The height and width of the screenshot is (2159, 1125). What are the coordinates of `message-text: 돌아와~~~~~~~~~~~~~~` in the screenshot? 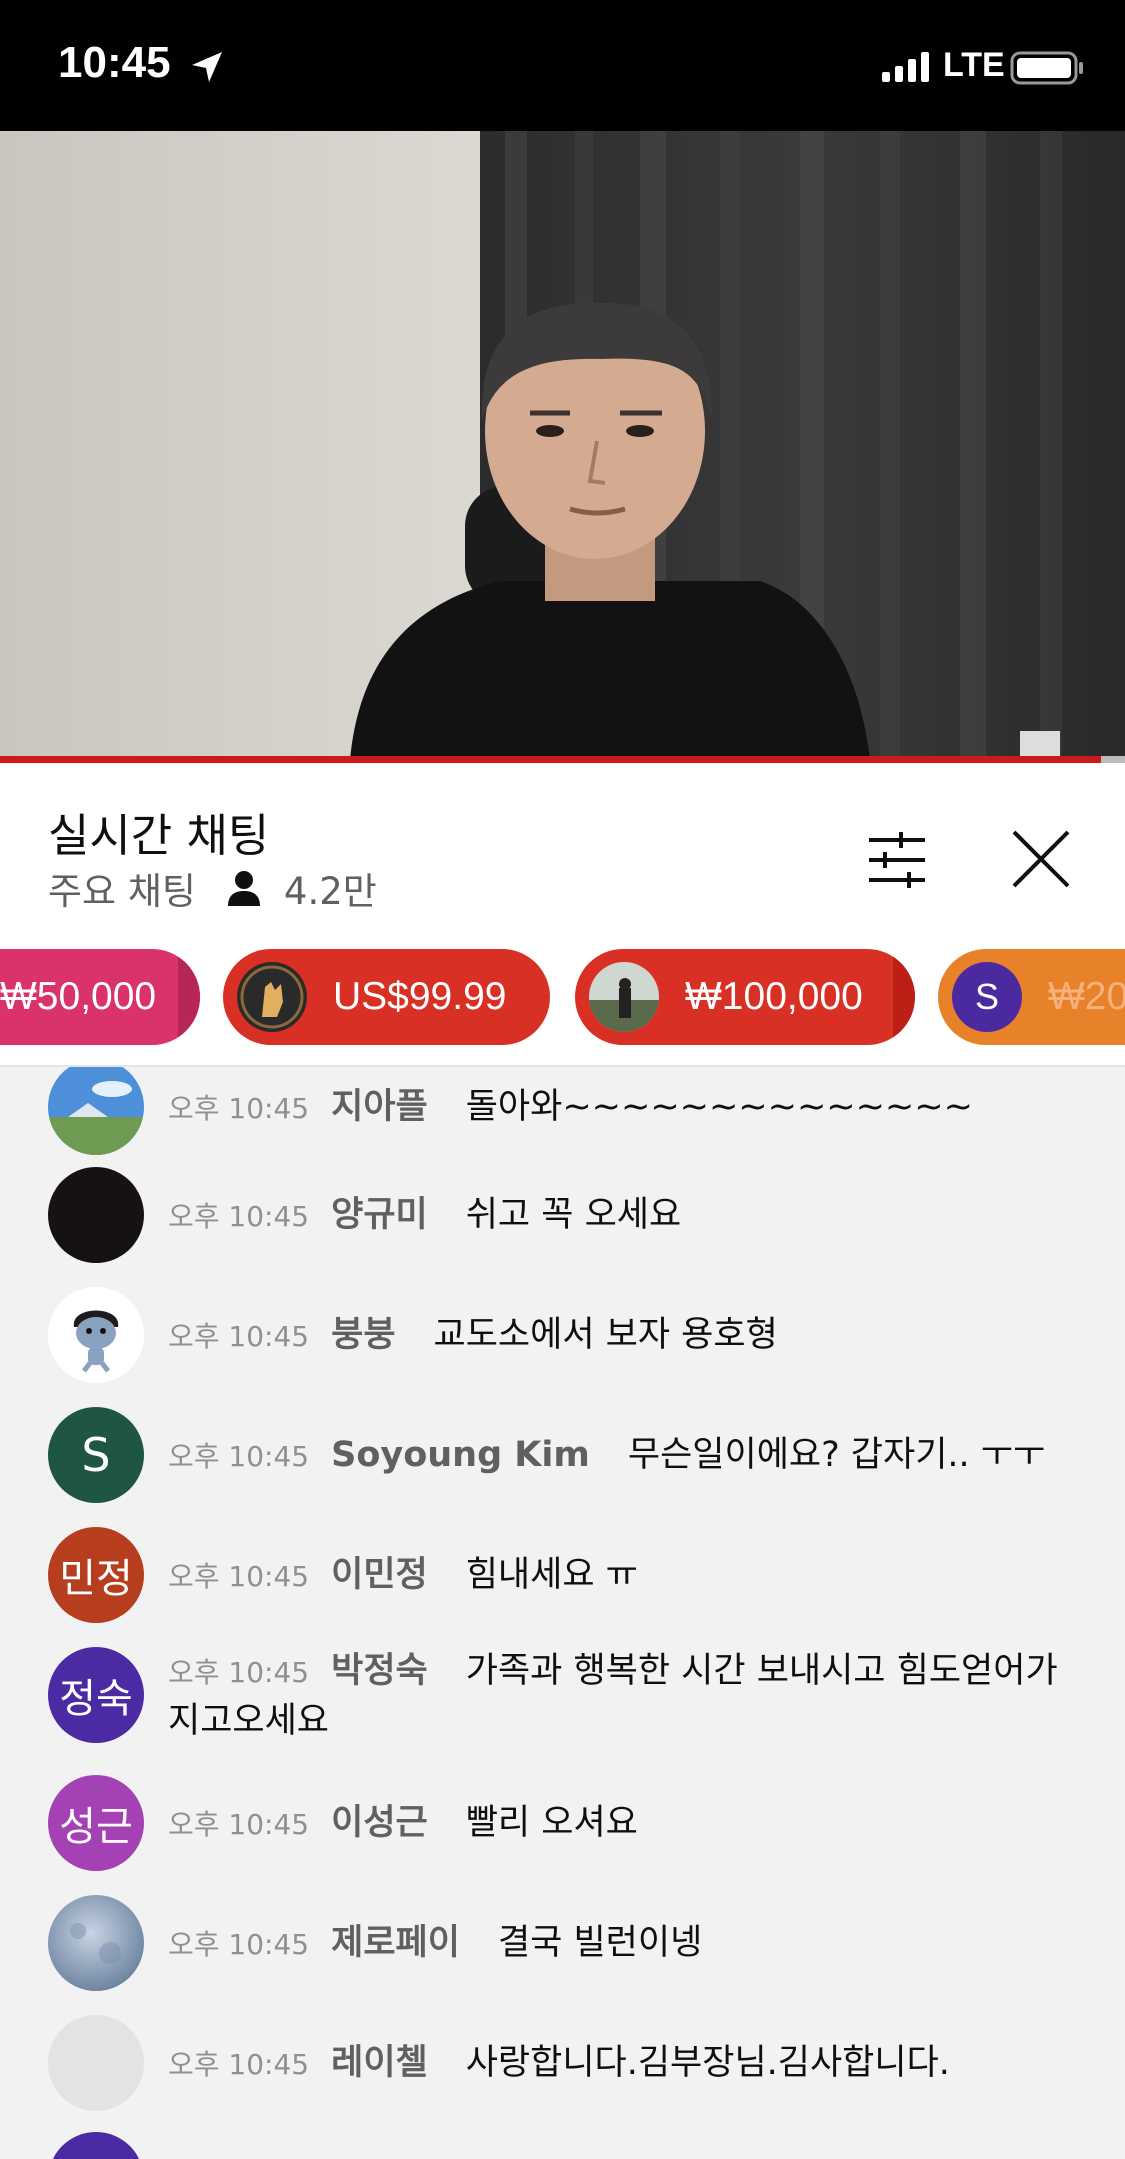 It's located at (719, 1107).